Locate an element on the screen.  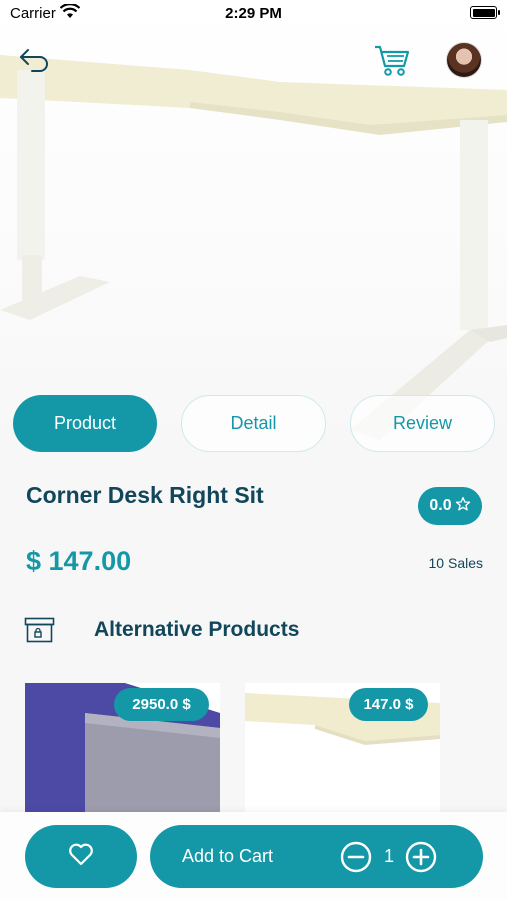
price-badge: 147.0 $ is located at coordinates (388, 704).